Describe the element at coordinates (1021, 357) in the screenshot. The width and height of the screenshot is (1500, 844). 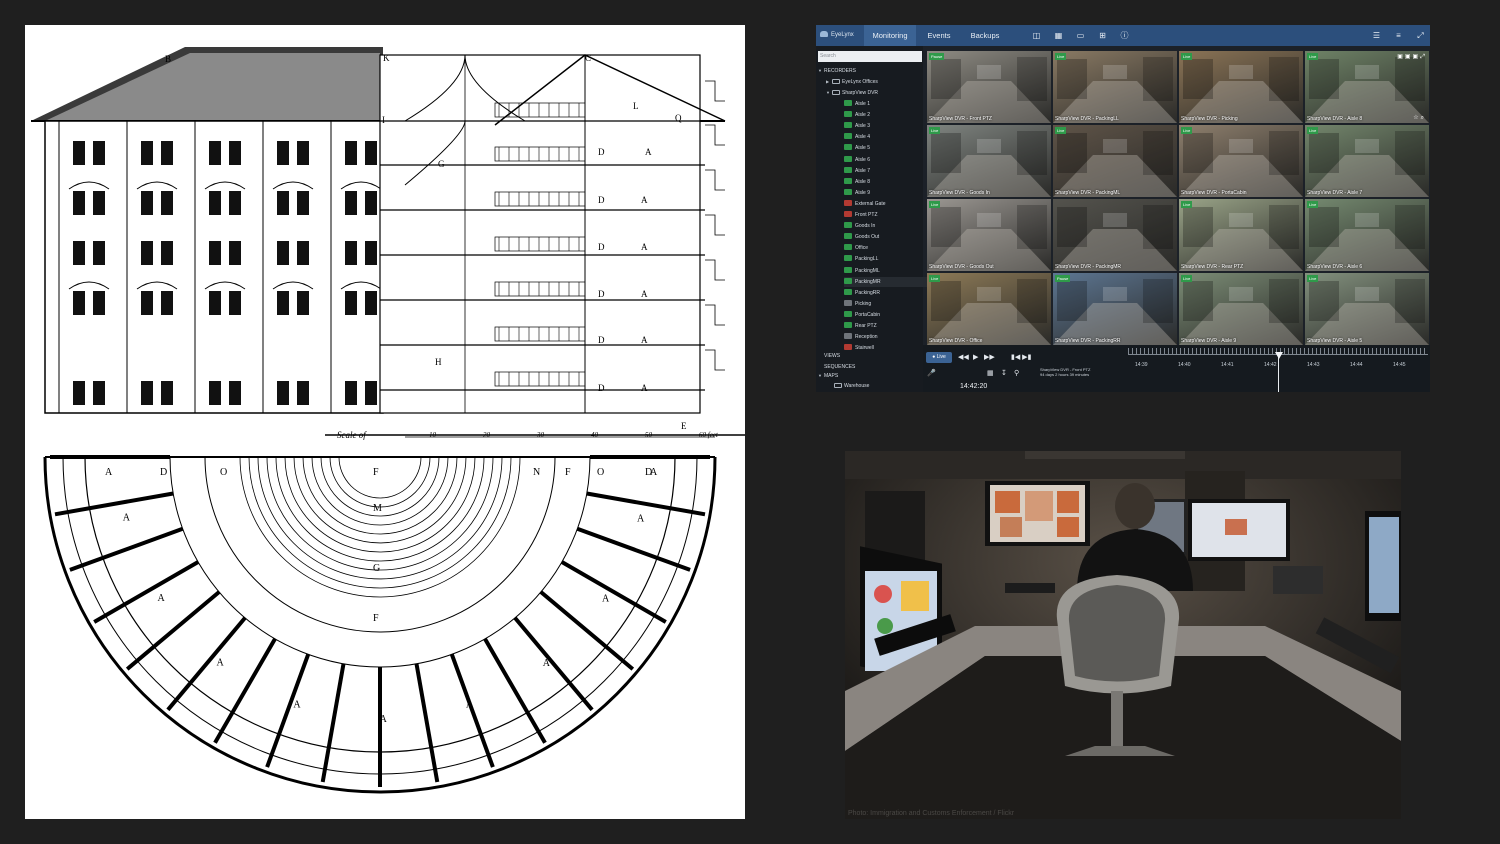
I see `skip-icon: ▮◀ ▶▮` at that location.